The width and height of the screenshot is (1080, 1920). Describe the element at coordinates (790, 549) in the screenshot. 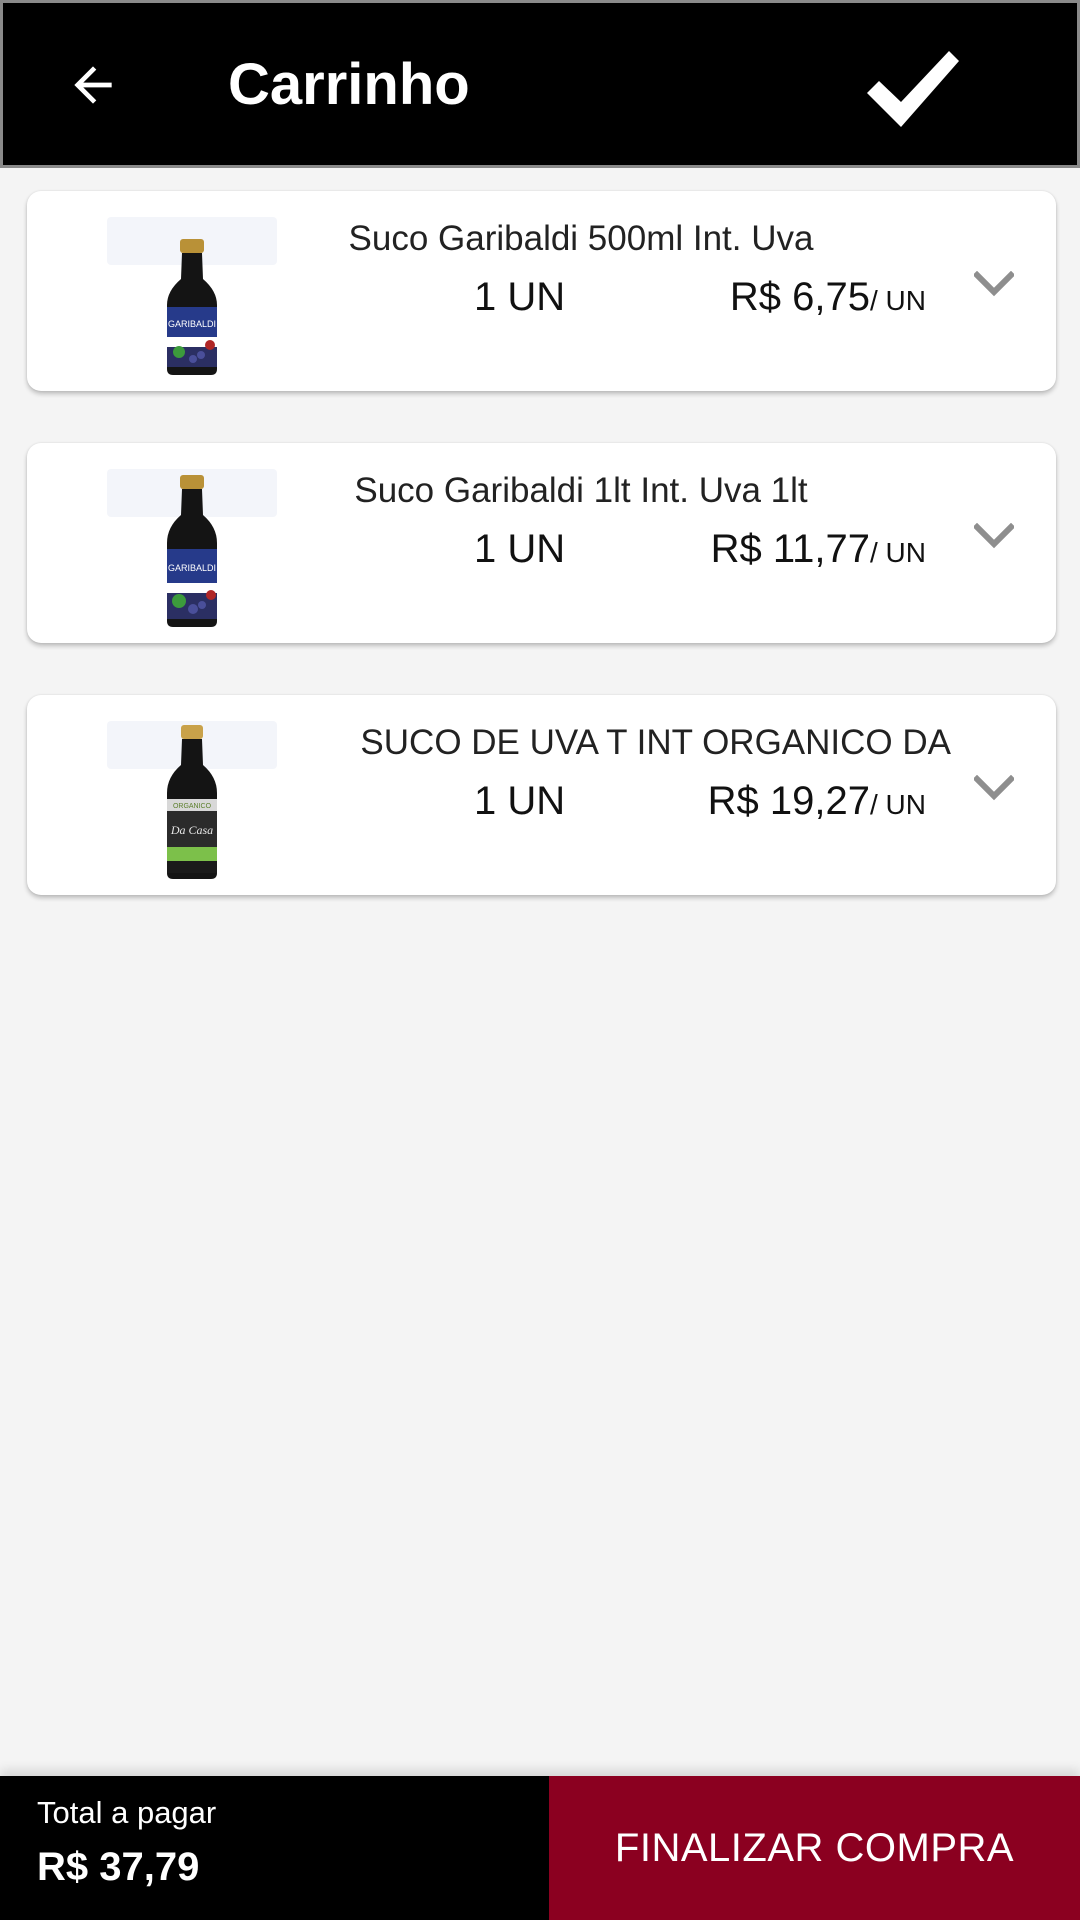

I see `product-price: R$ 11,77` at that location.